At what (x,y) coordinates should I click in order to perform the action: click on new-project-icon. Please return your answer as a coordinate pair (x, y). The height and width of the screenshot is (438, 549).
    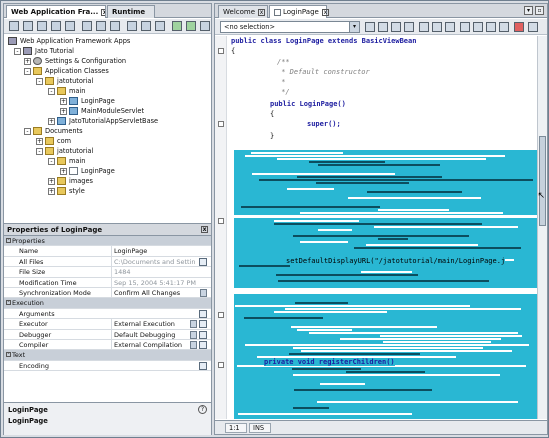
    Looking at the image, I should click on (14, 26).